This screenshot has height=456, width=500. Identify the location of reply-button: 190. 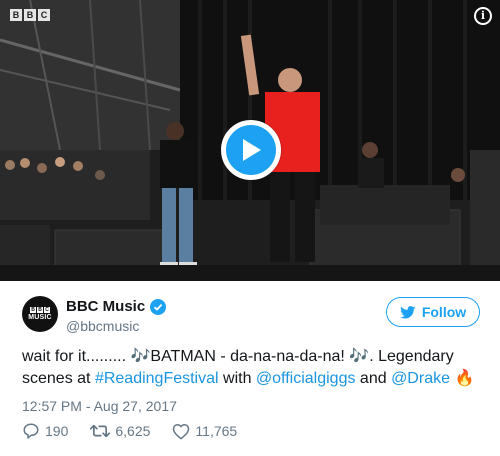
(45, 431).